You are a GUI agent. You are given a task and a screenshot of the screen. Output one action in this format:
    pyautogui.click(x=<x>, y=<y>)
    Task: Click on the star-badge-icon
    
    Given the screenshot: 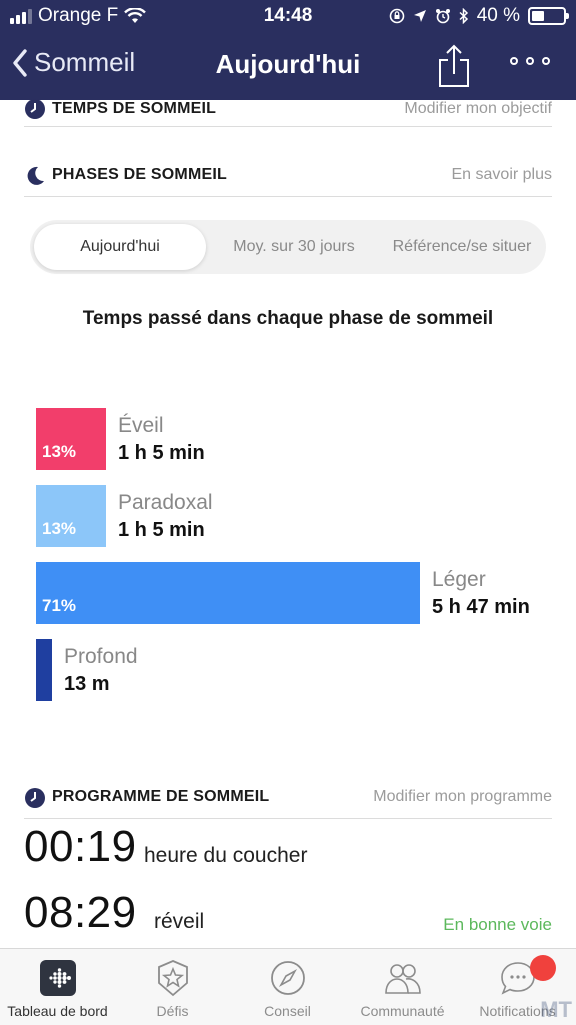 What is the action you would take?
    pyautogui.click(x=173, y=978)
    